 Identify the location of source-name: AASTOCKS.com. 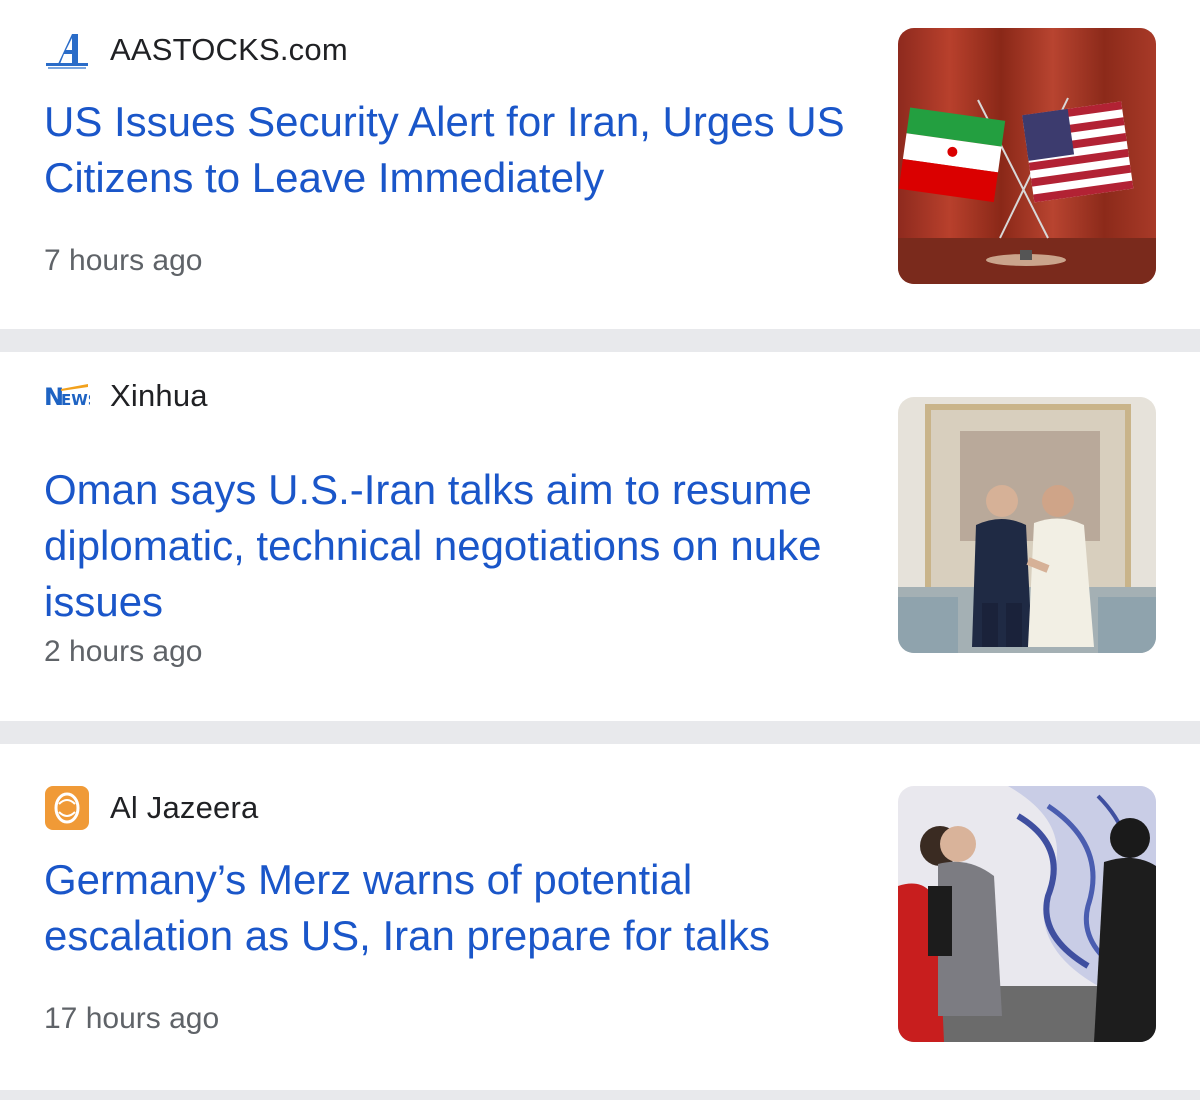
(229, 49).